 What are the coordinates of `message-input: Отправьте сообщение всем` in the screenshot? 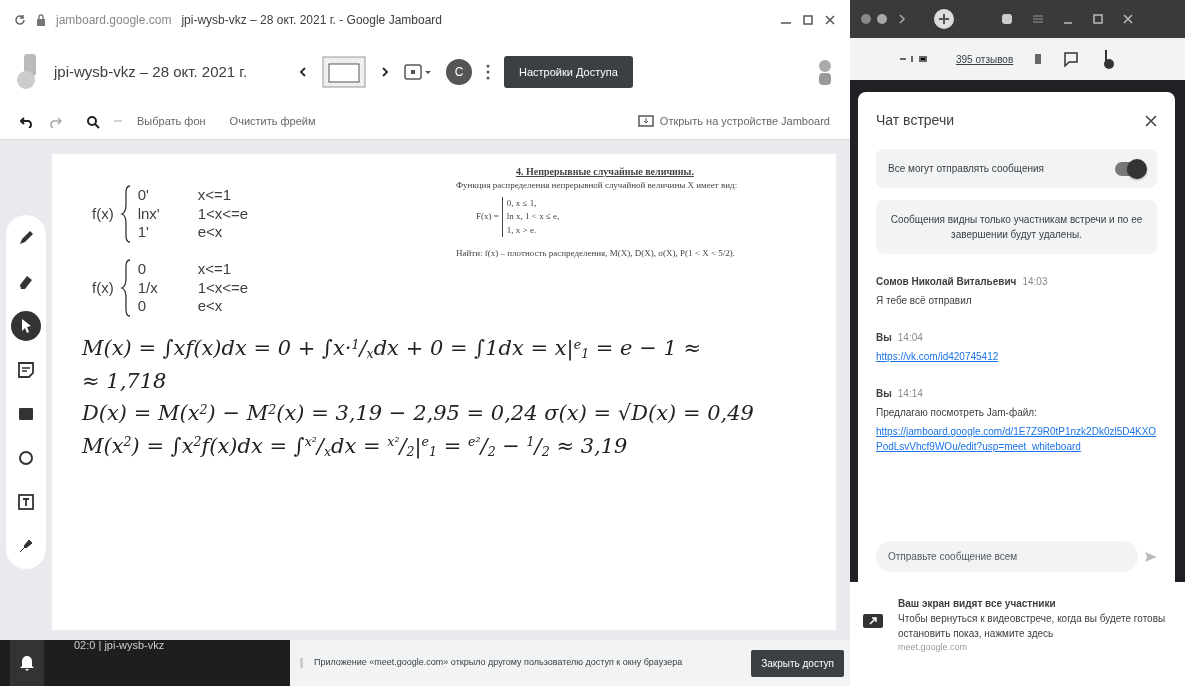 It's located at (1007, 556).